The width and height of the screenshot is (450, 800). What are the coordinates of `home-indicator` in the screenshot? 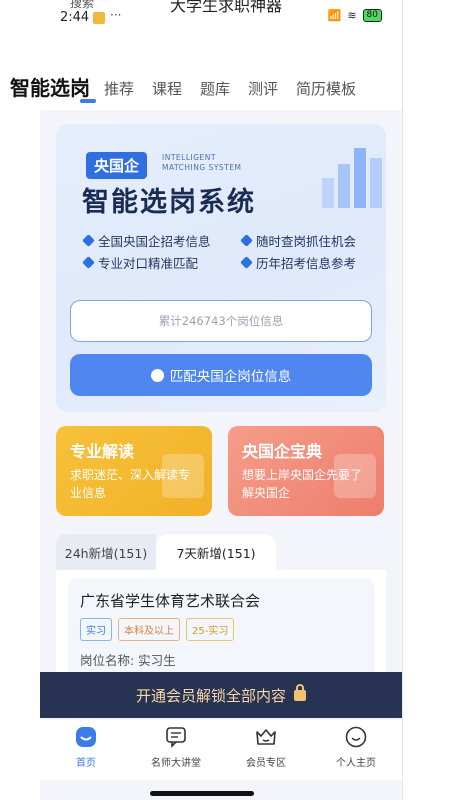 It's located at (202, 793).